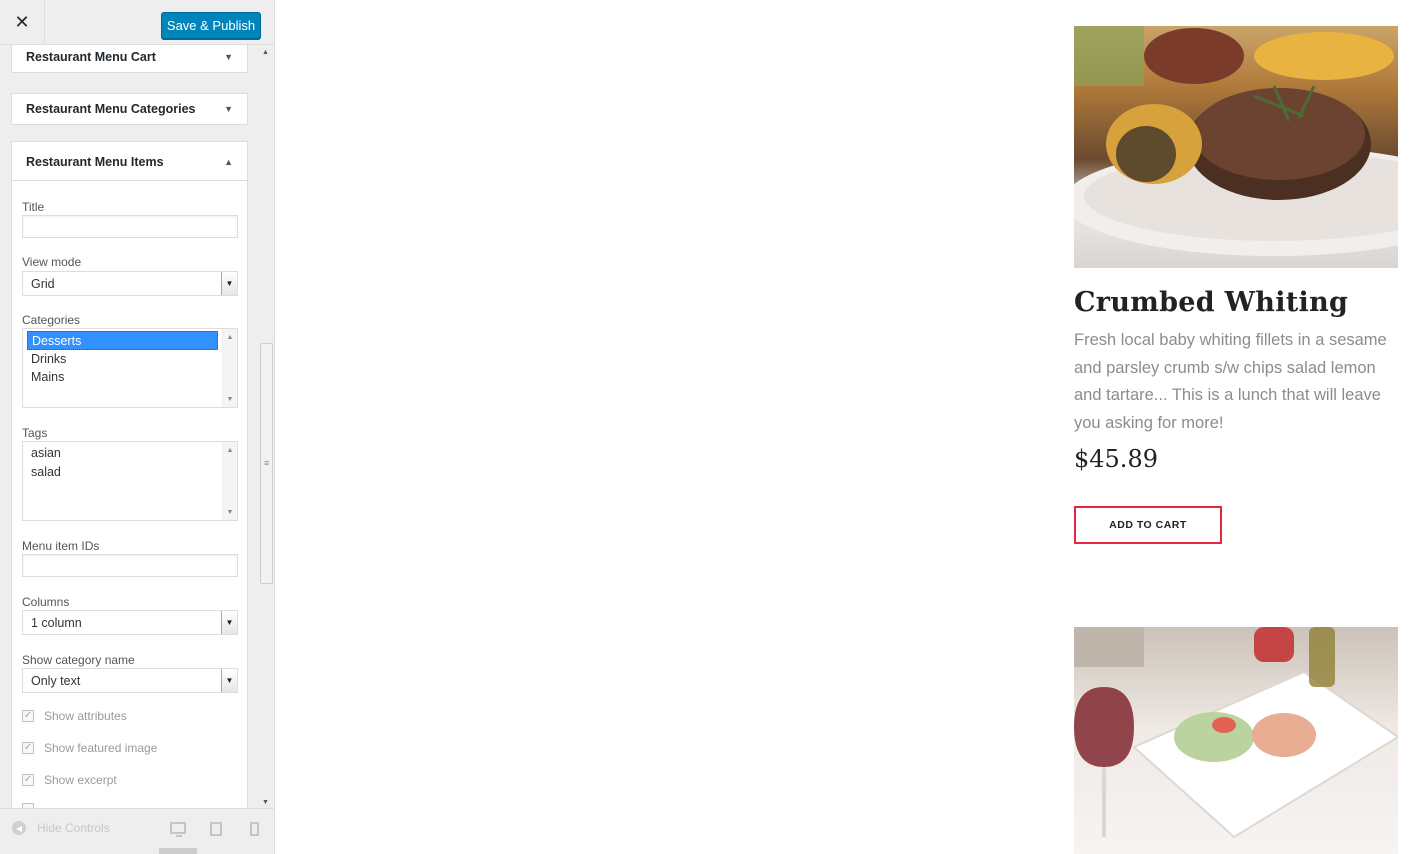 The image size is (1419, 854). What do you see at coordinates (85, 716) in the screenshot?
I see `checkbox-label: Show attributes` at bounding box center [85, 716].